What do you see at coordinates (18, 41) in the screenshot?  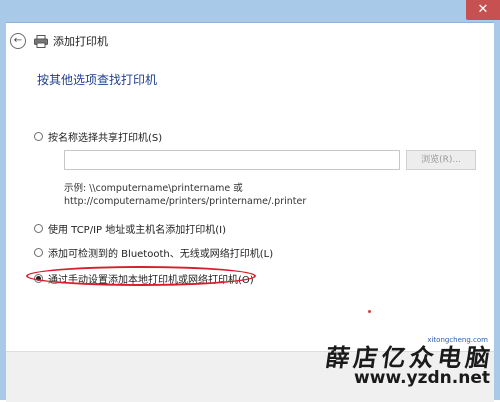 I see `back-arrow-icon: ←` at bounding box center [18, 41].